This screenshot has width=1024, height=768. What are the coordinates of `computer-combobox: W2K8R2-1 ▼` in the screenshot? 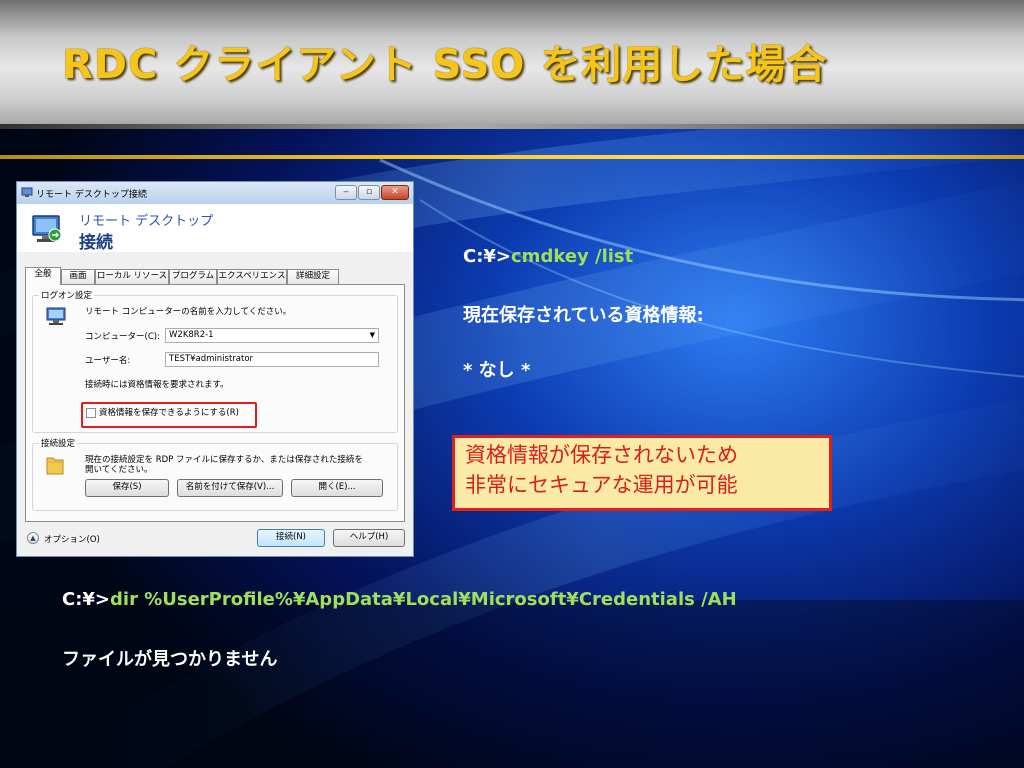 It's located at (272, 335).